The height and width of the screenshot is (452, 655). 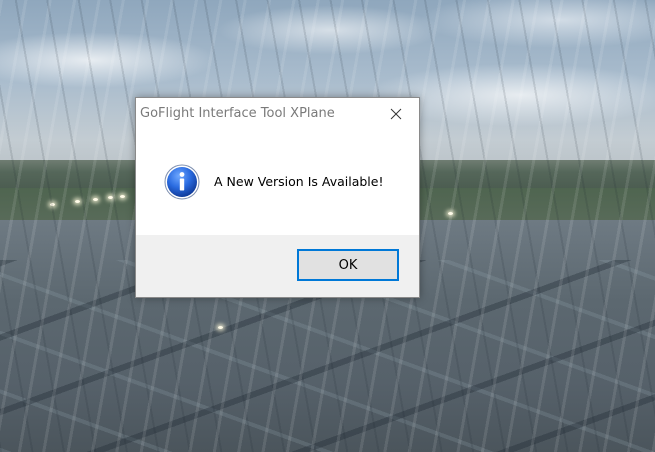 I want to click on dialog-titlebar: GoFlight Interface Tool XPlane, so click(x=277, y=114).